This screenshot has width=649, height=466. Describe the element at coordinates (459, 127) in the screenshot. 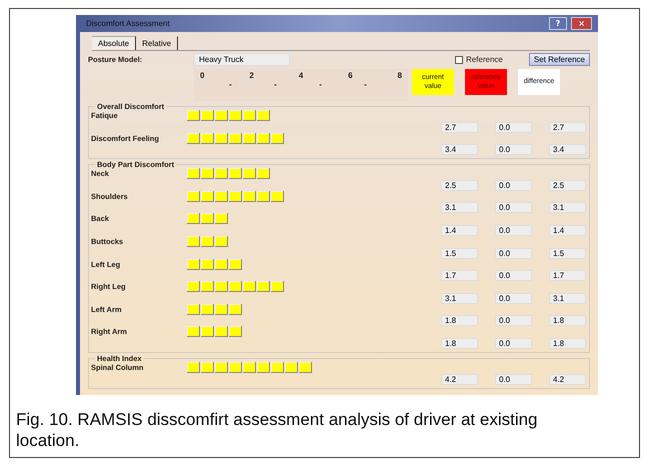

I see `current-value-field: 2.7` at that location.